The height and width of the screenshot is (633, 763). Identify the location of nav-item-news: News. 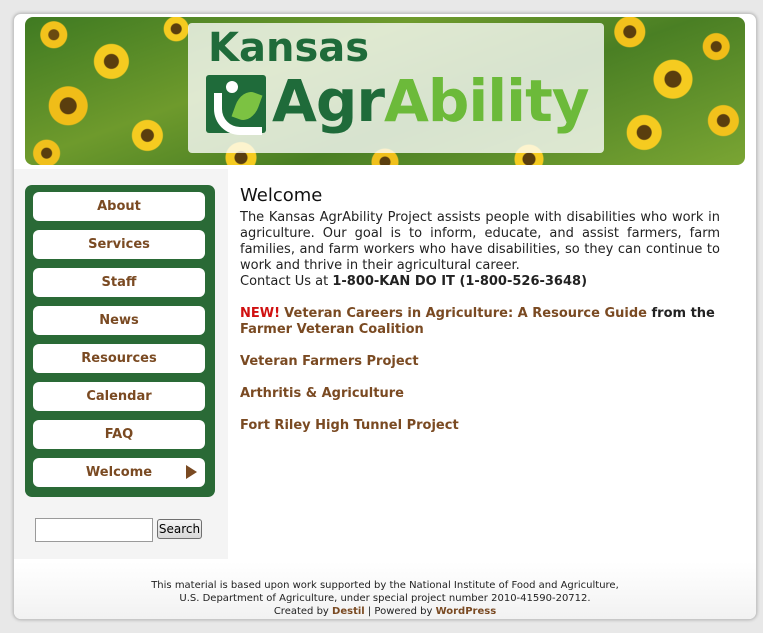
(119, 320).